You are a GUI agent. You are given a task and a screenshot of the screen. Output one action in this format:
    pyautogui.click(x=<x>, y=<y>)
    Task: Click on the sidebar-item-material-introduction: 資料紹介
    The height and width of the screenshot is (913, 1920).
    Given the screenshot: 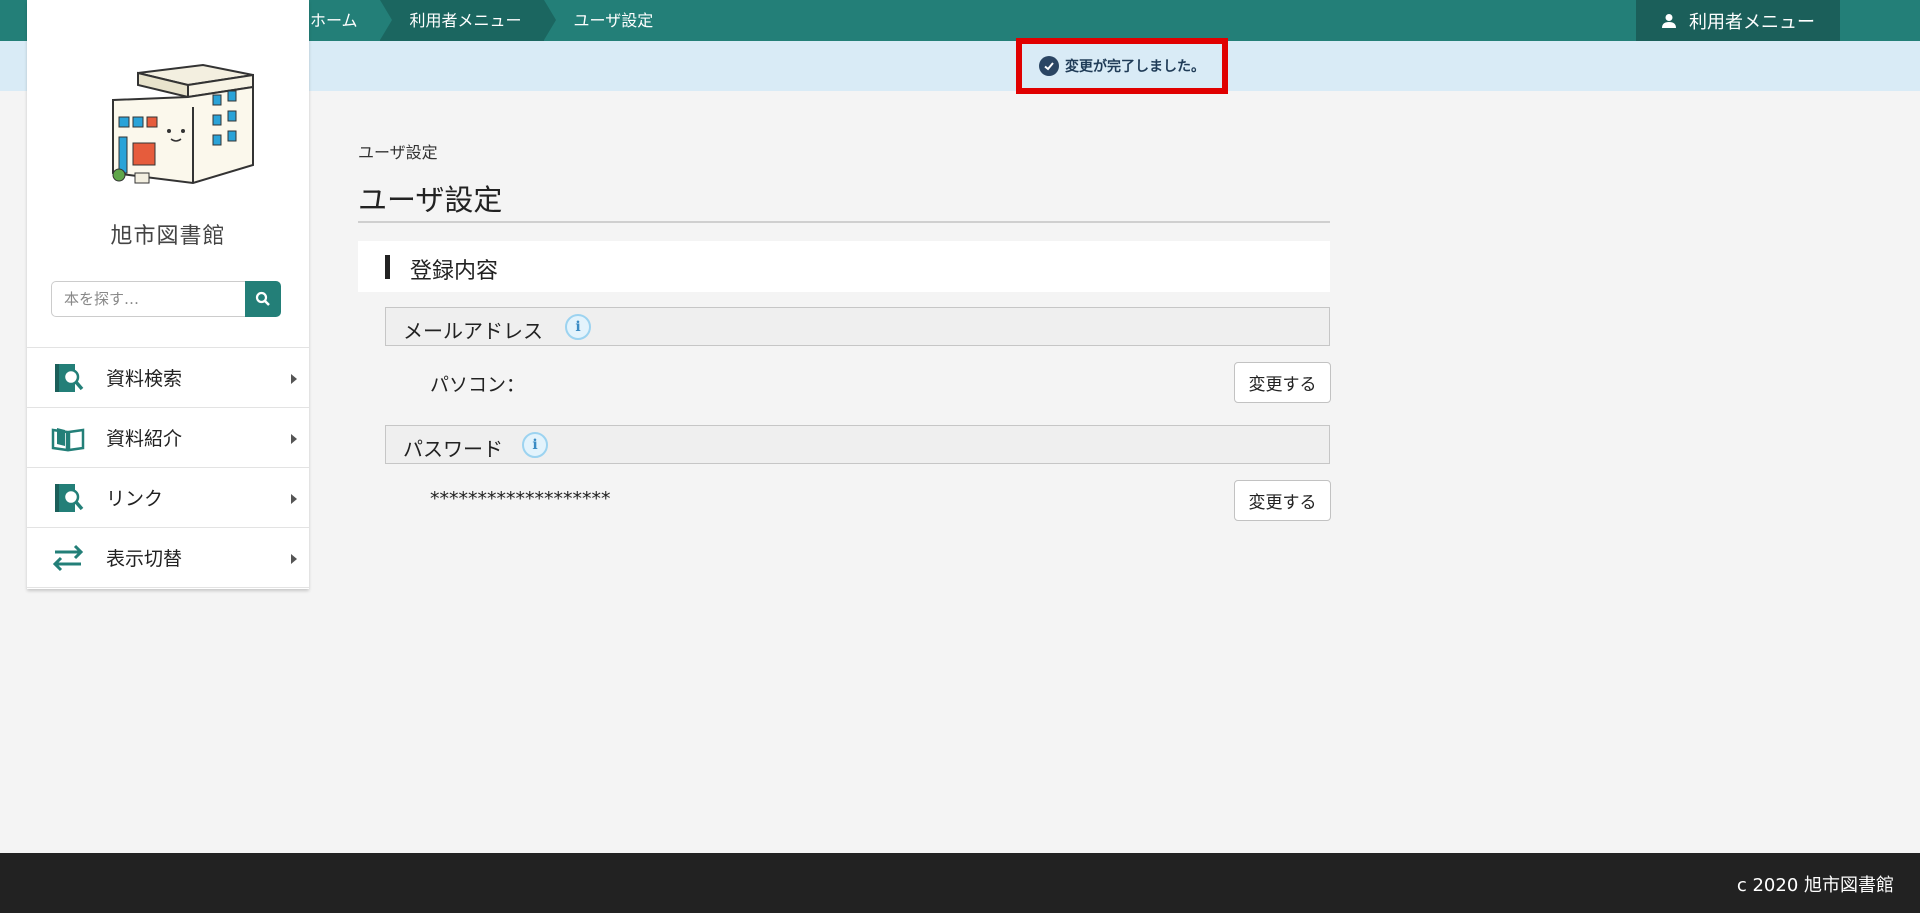 What is the action you would take?
    pyautogui.click(x=168, y=438)
    